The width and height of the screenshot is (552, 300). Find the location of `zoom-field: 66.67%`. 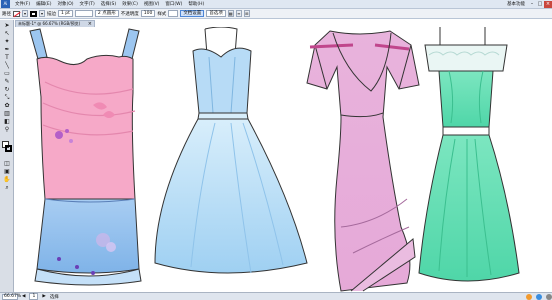

zoom-field: 66.67% is located at coordinates (11, 296).